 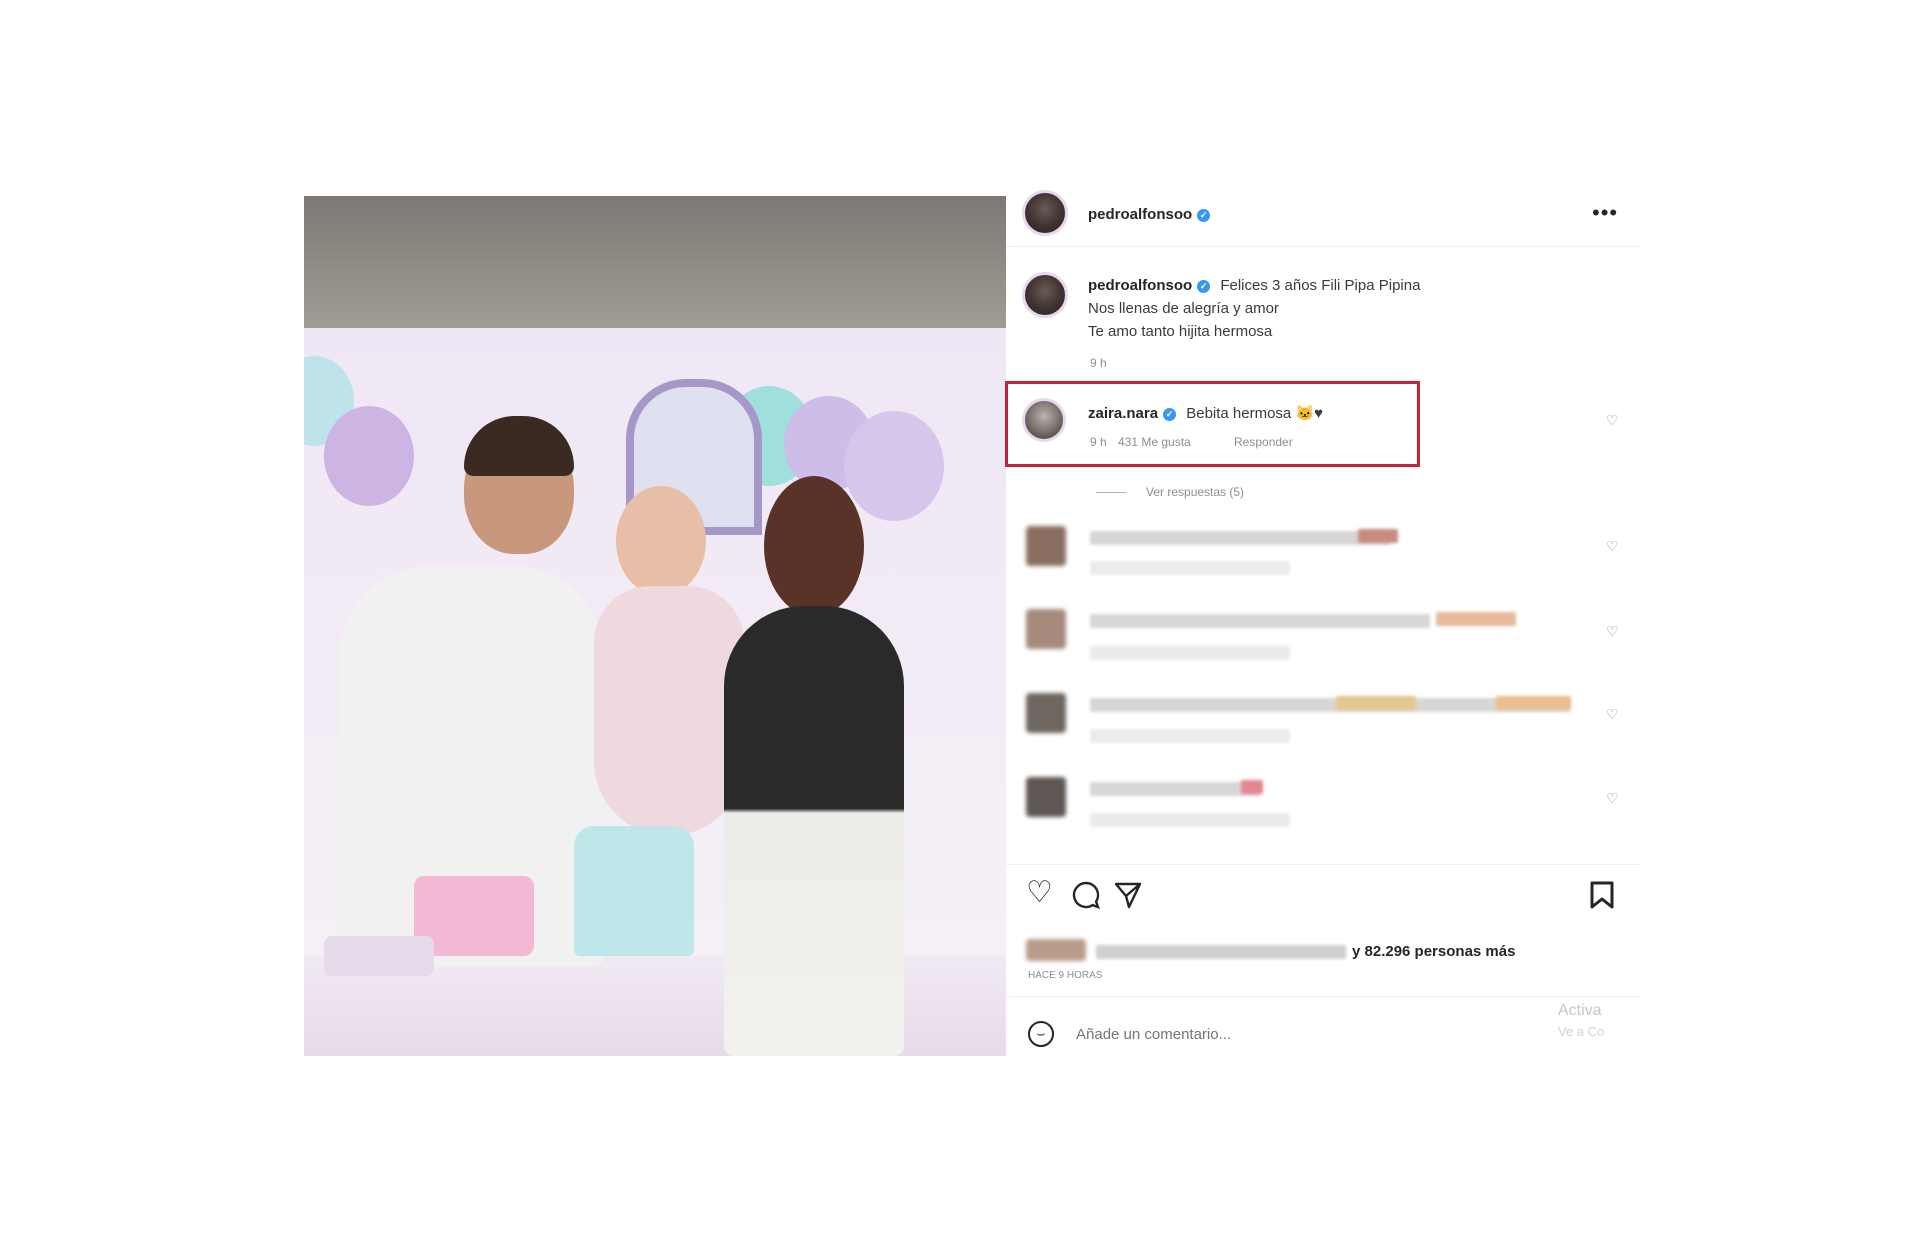 What do you see at coordinates (634, 891) in the screenshot?
I see `cake` at bounding box center [634, 891].